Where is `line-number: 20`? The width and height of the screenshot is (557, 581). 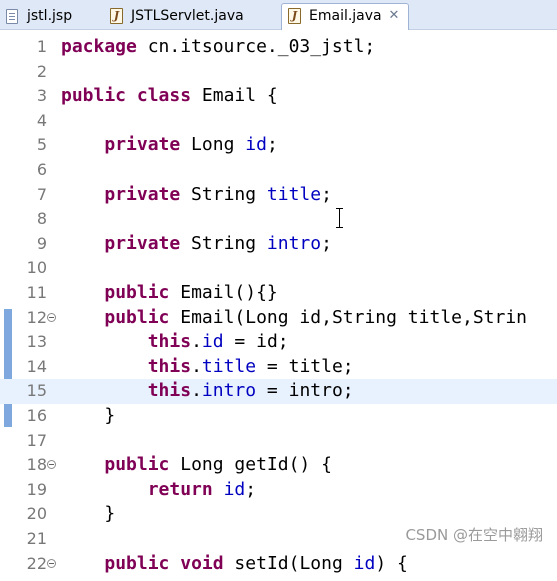 line-number: 20 is located at coordinates (36, 514).